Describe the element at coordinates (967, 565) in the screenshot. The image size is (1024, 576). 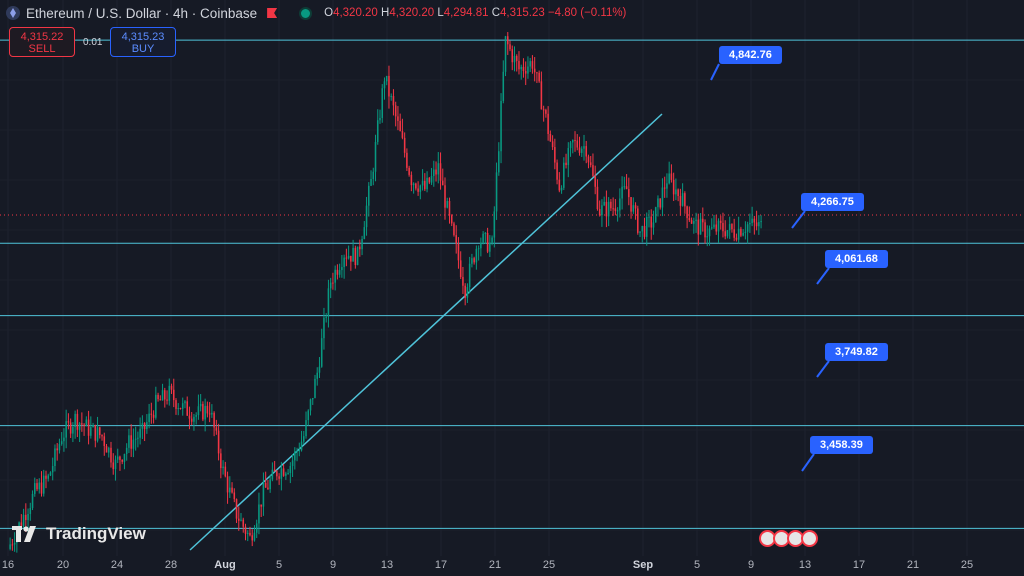
I see `x-tick-label: 25` at that location.